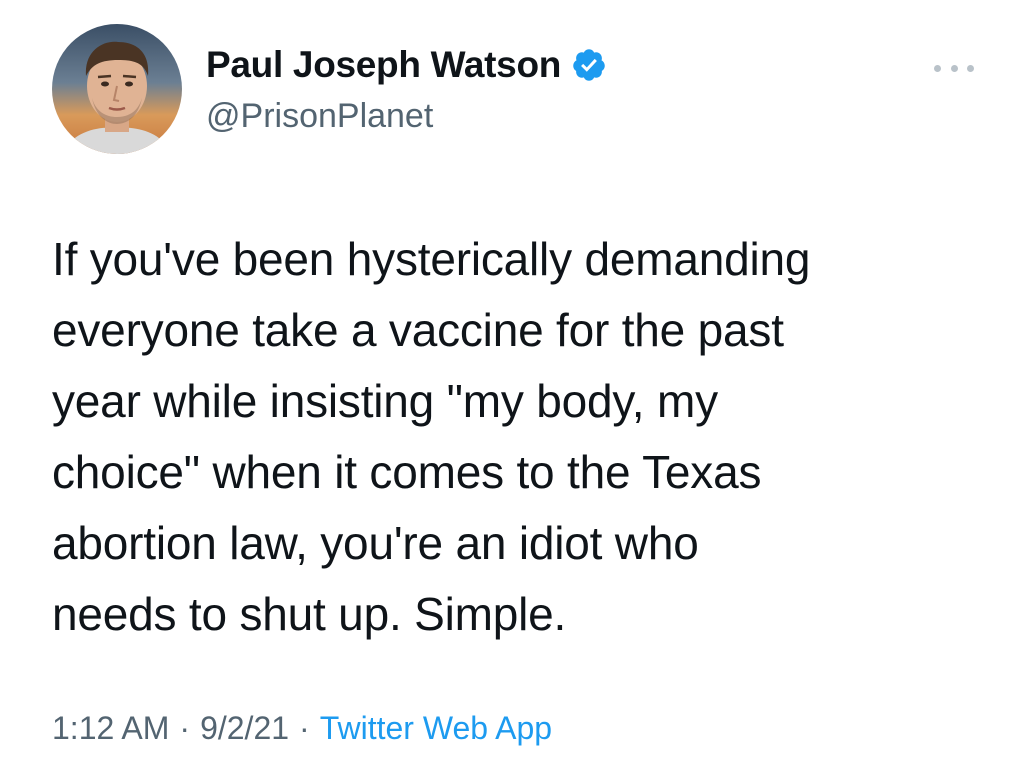 This screenshot has width=1024, height=781. I want to click on tweet-metadata: 1:12 AM · 9/2/21 · Twitter Web App, so click(302, 728).